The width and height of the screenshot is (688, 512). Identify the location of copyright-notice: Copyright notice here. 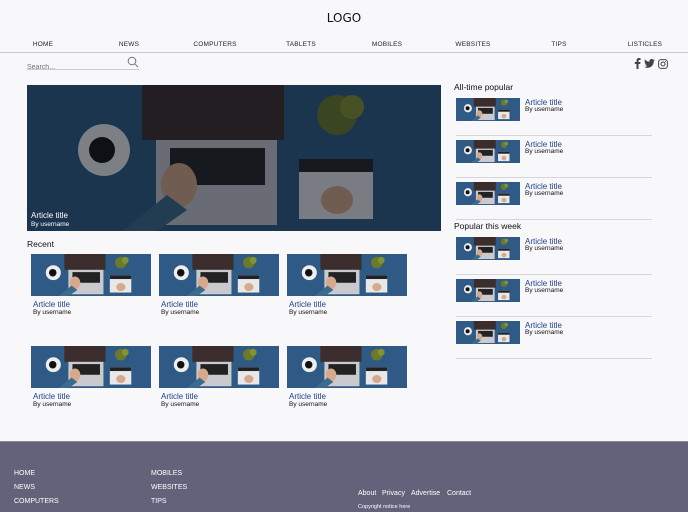
(384, 507).